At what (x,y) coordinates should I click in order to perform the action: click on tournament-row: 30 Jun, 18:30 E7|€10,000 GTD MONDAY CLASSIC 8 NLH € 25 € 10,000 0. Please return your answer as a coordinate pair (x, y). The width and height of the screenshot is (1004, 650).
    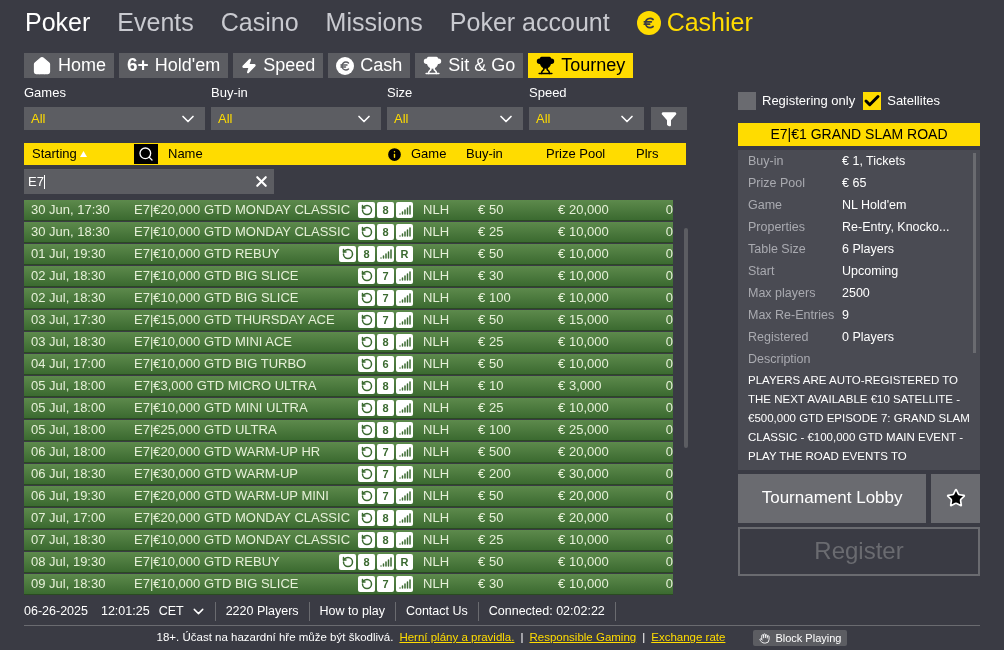
    Looking at the image, I should click on (349, 232).